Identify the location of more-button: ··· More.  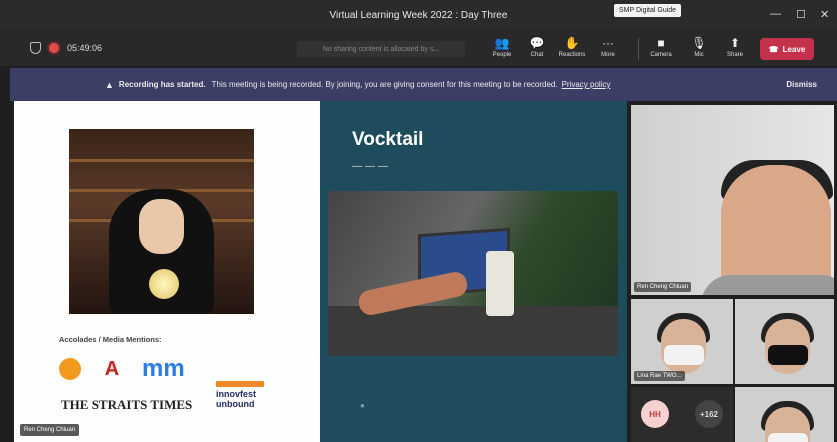
(608, 47).